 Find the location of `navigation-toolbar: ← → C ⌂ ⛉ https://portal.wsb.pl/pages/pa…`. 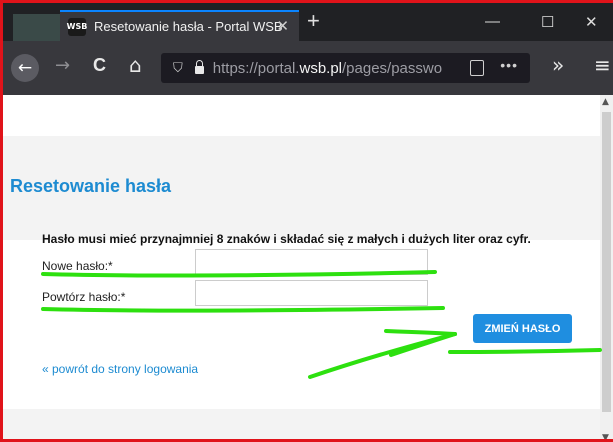

navigation-toolbar: ← → C ⌂ ⛉ https://portal.wsb.pl/pages/pa… is located at coordinates (308, 68).